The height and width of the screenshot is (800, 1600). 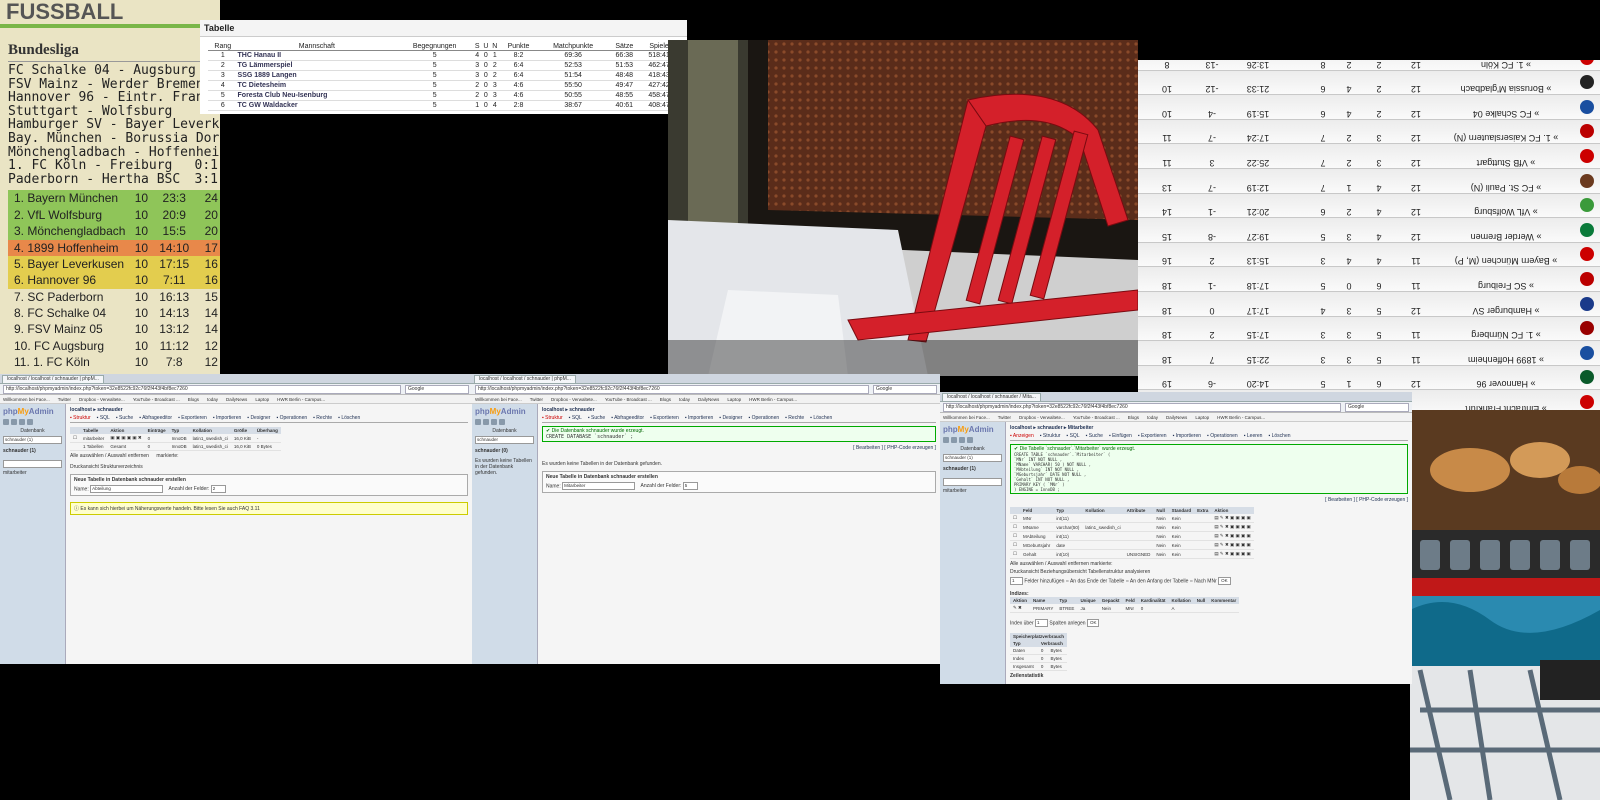 What do you see at coordinates (218, 489) in the screenshot?
I see `fields-count-input: 2` at bounding box center [218, 489].